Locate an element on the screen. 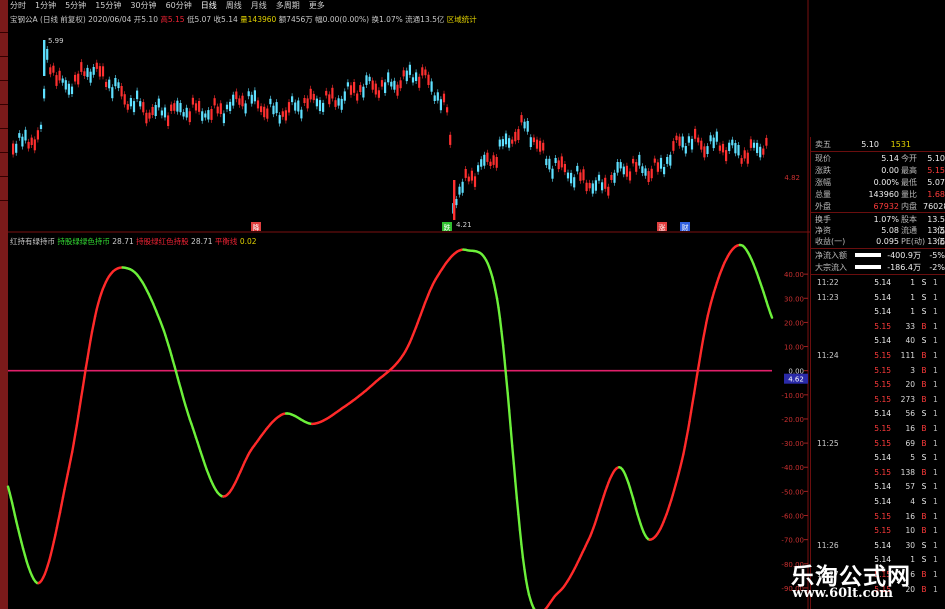 The width and height of the screenshot is (945, 609). quote-key: 总量 is located at coordinates (823, 194).